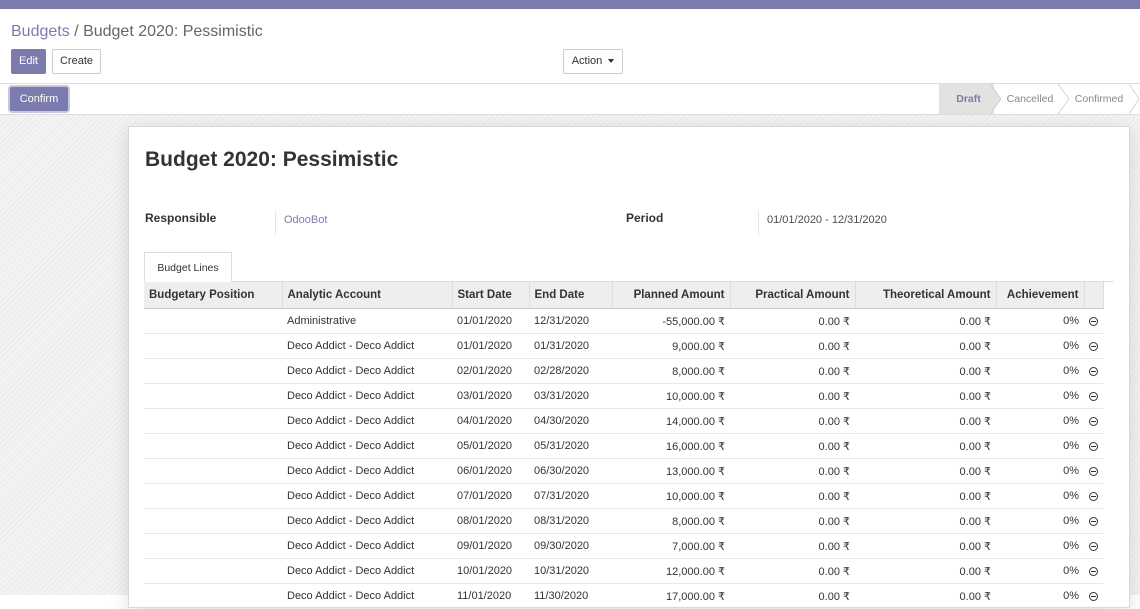  What do you see at coordinates (671, 546) in the screenshot?
I see `planned-amount-cell: 7,000.00 ₹` at bounding box center [671, 546].